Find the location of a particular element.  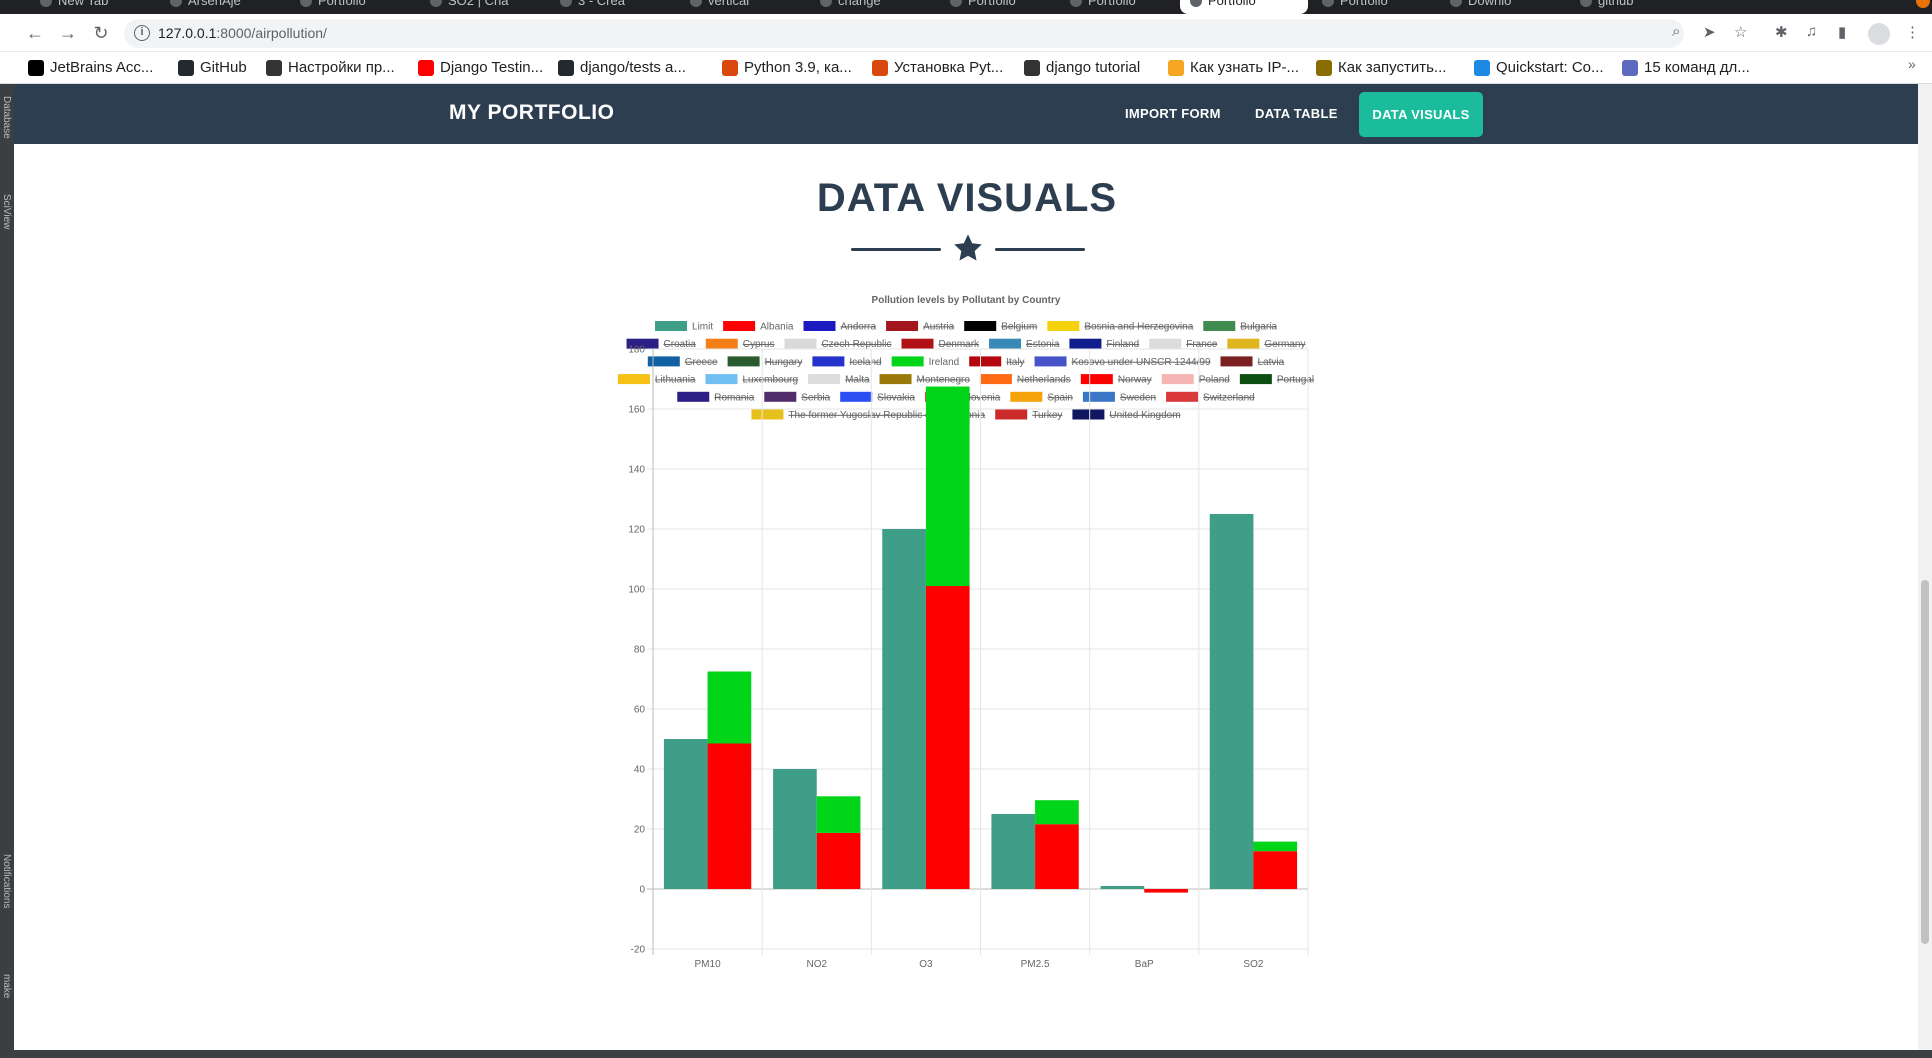

bookmark-item: GitHub is located at coordinates (212, 68).